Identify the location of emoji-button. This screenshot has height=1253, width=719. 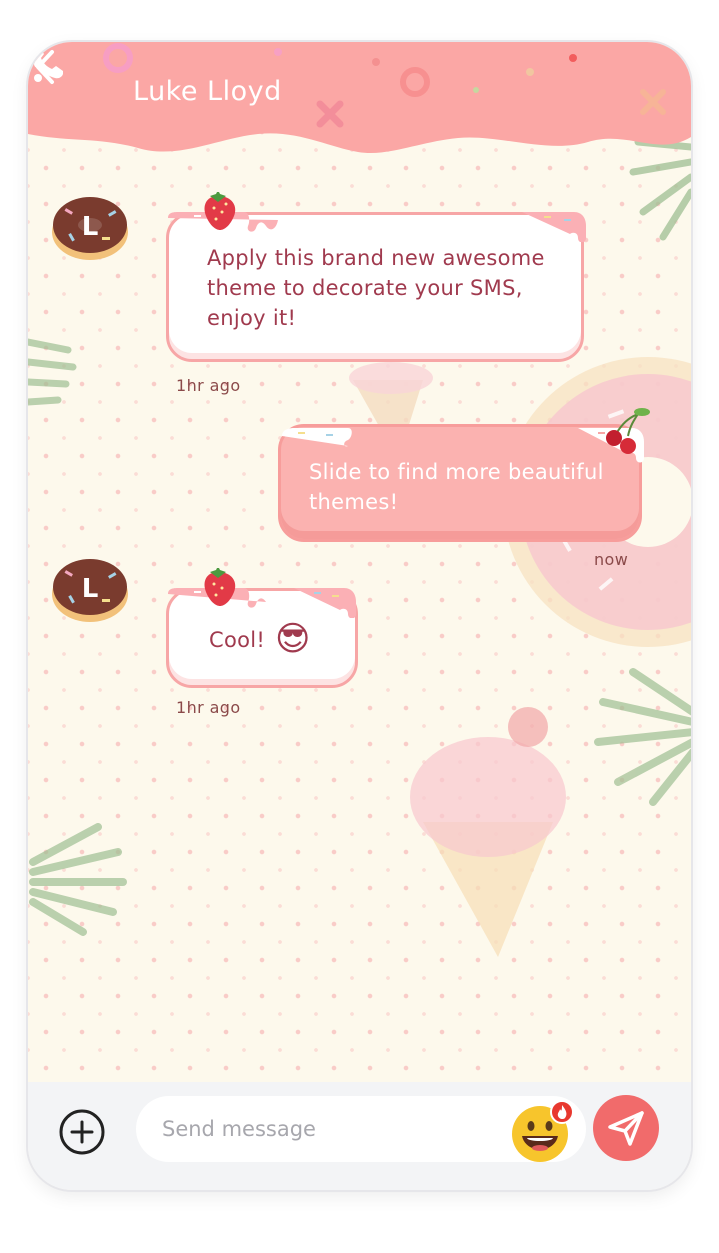
(542, 1132).